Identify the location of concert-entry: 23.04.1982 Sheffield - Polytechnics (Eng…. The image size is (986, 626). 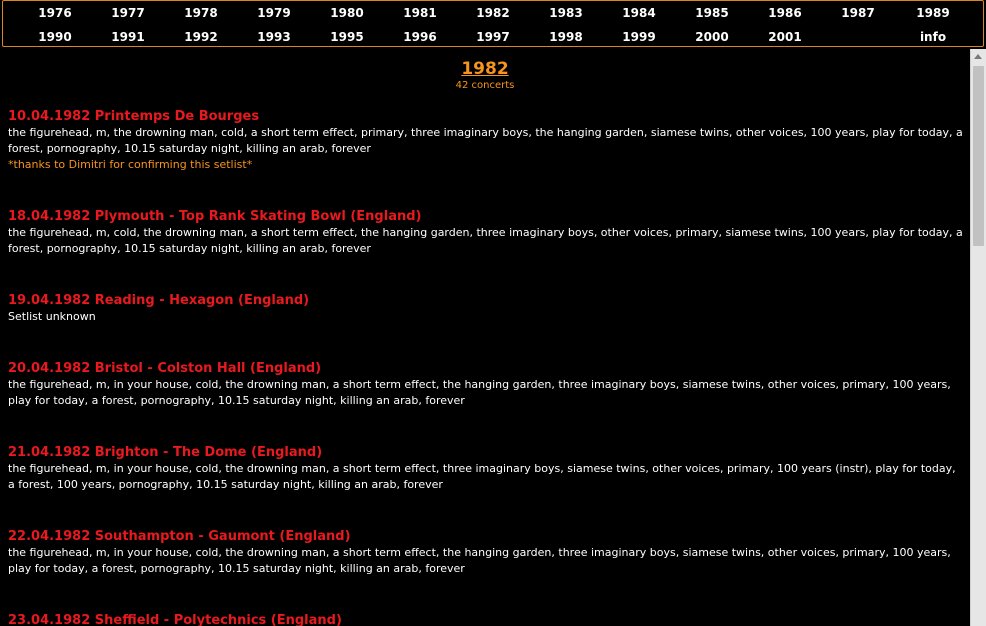
(485, 619).